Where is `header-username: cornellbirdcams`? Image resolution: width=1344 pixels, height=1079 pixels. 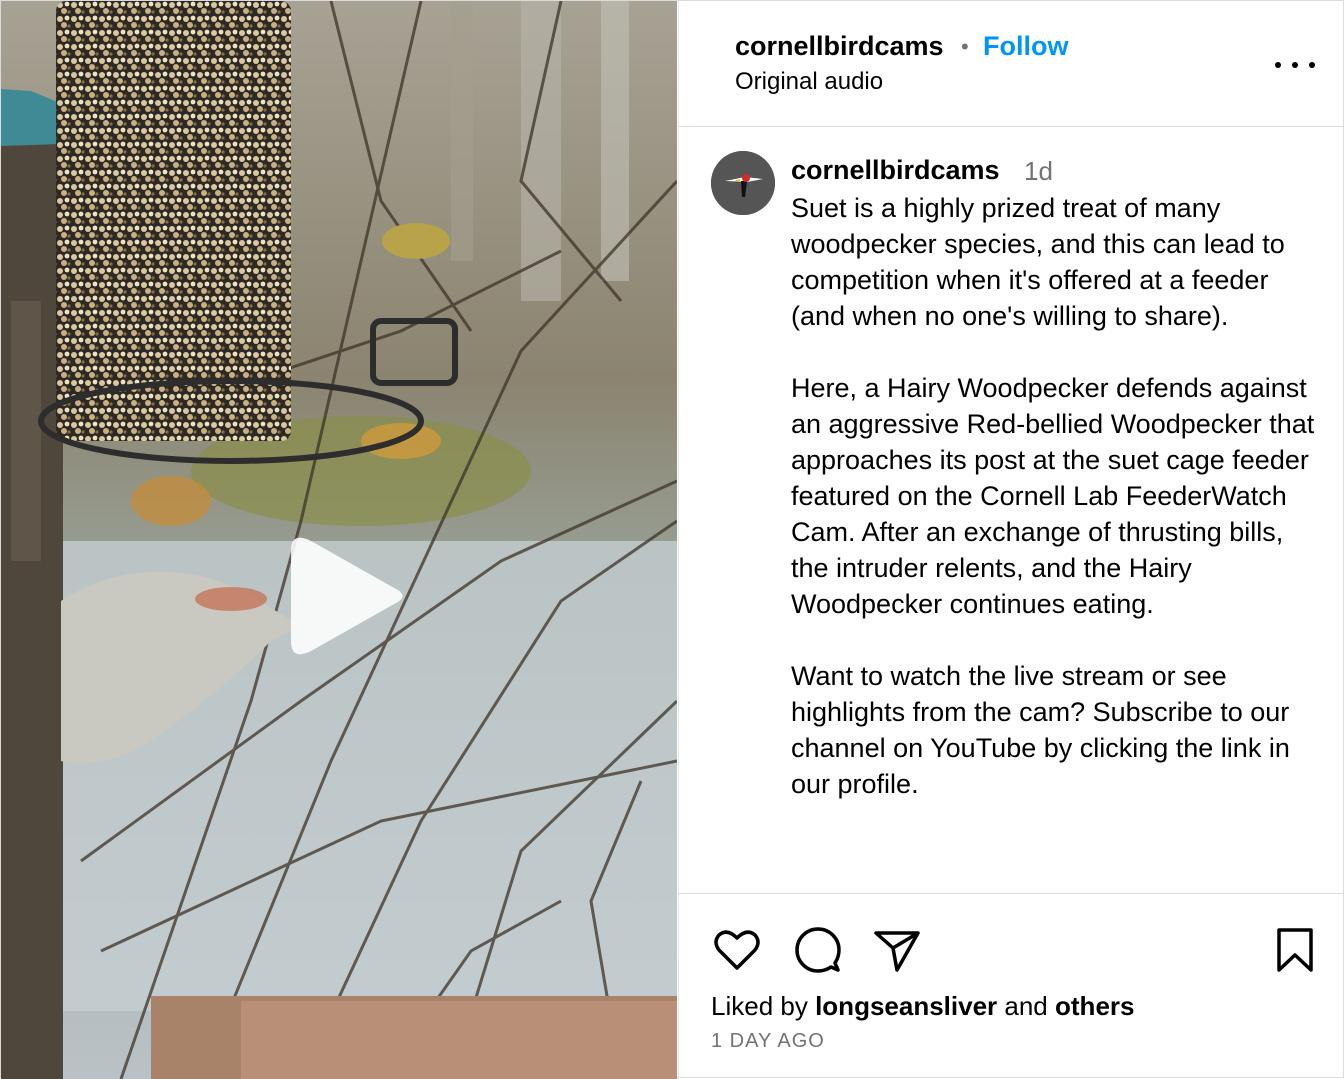 header-username: cornellbirdcams is located at coordinates (839, 46).